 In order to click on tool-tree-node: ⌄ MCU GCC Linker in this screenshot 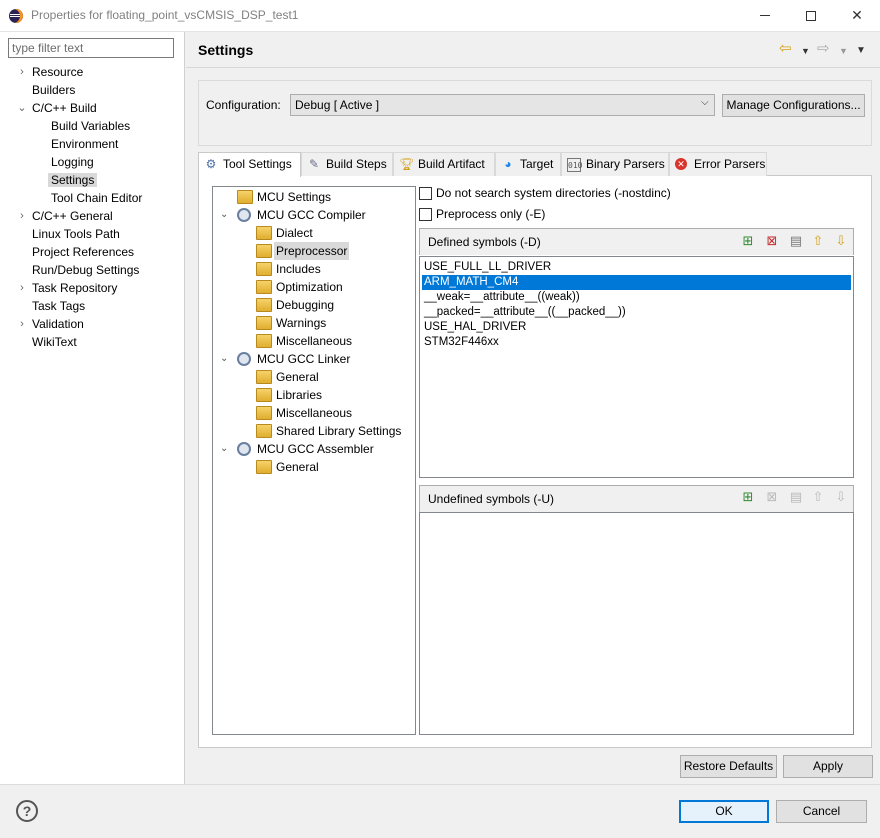, I will do `click(313, 359)`.